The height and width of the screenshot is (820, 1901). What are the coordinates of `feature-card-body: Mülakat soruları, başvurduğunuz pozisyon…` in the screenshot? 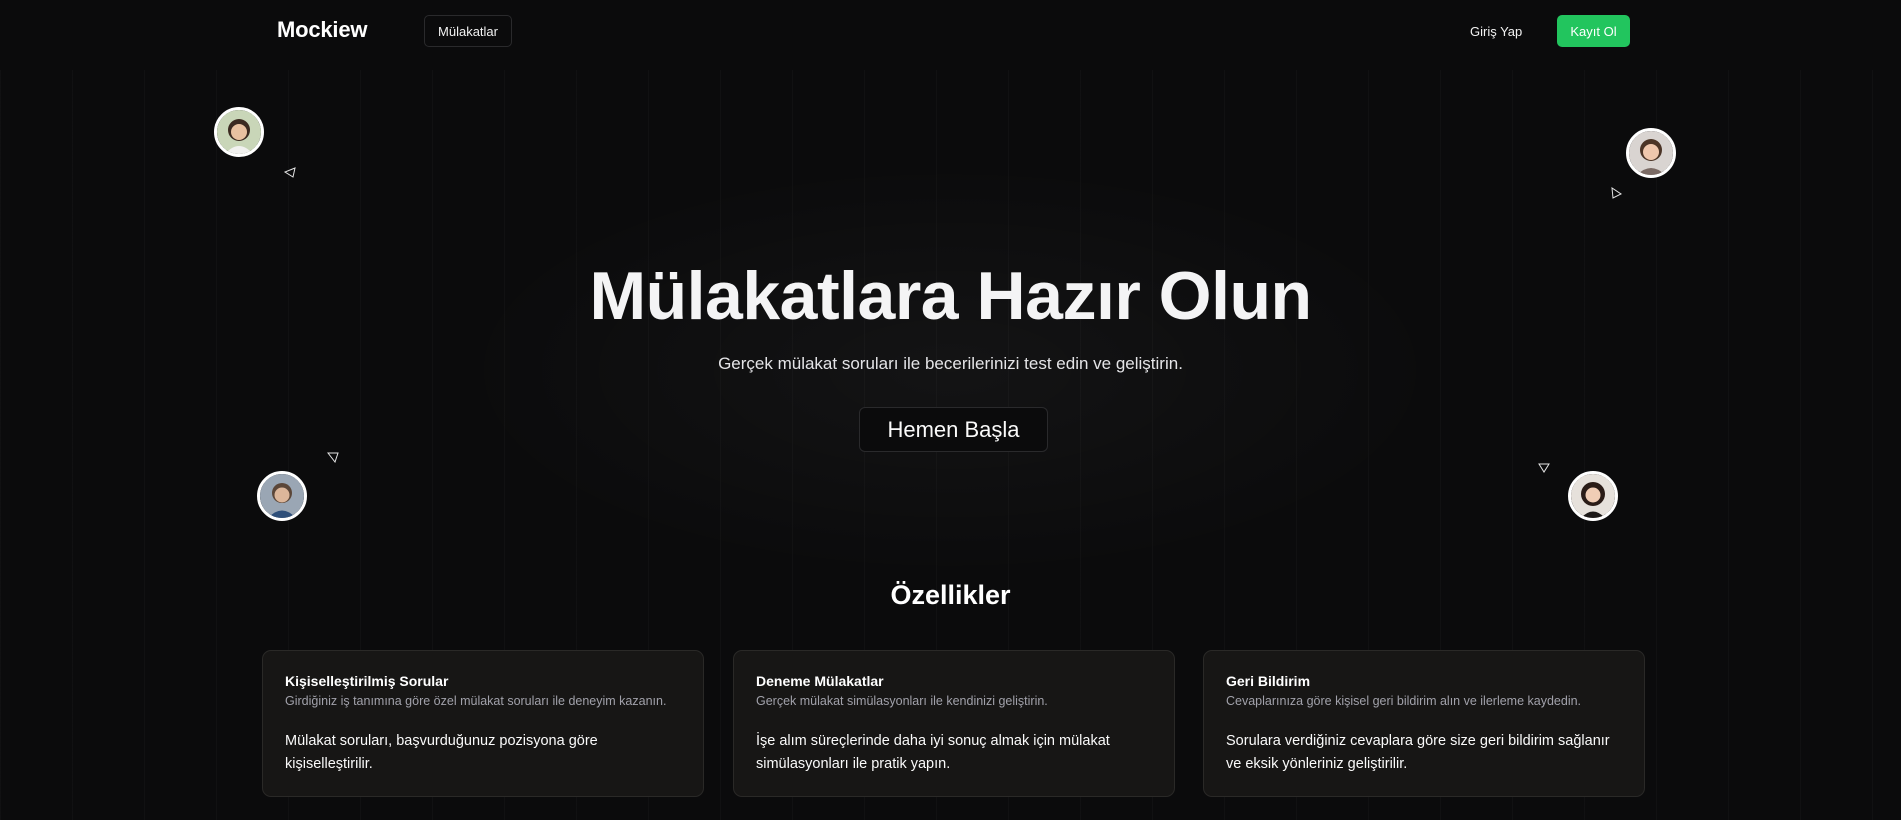 It's located at (441, 752).